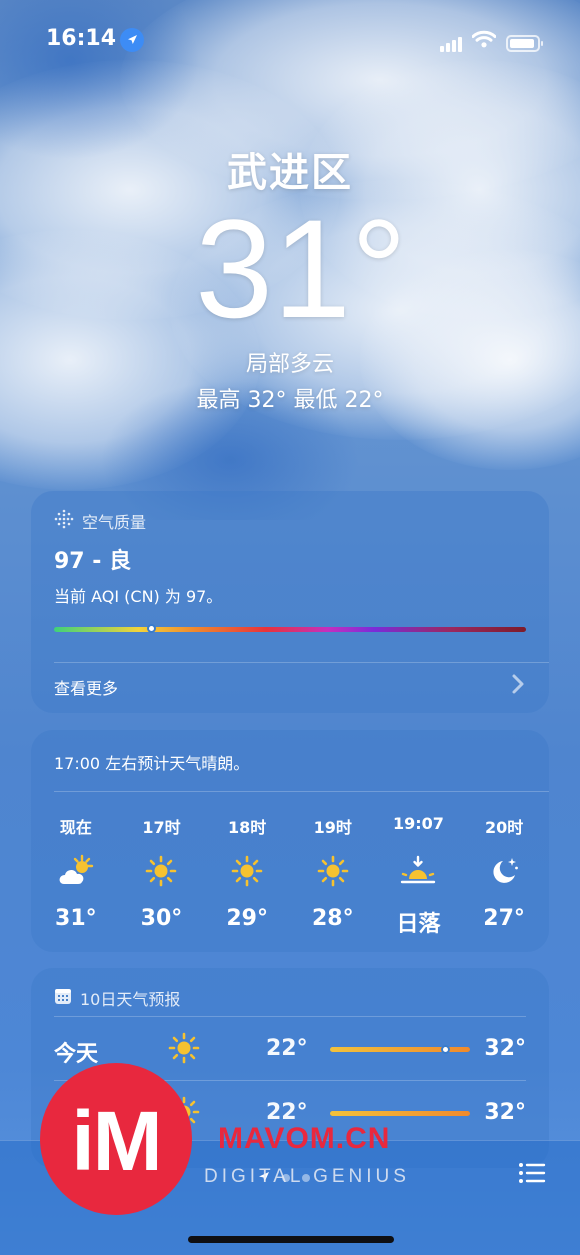 The image size is (580, 1255). What do you see at coordinates (76, 1054) in the screenshot?
I see `day-name: 今天` at bounding box center [76, 1054].